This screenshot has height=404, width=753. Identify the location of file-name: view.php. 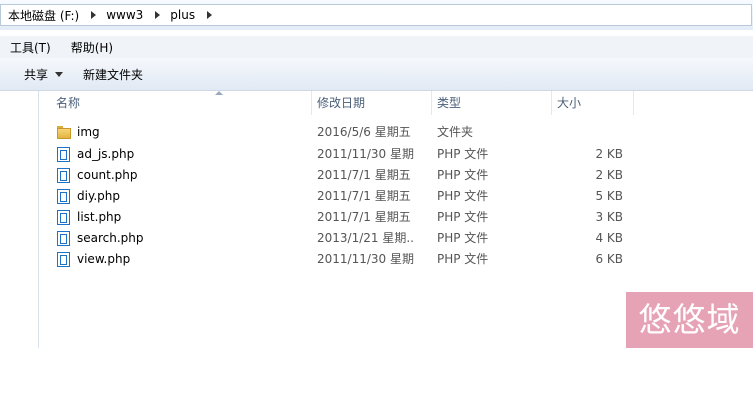
(104, 259).